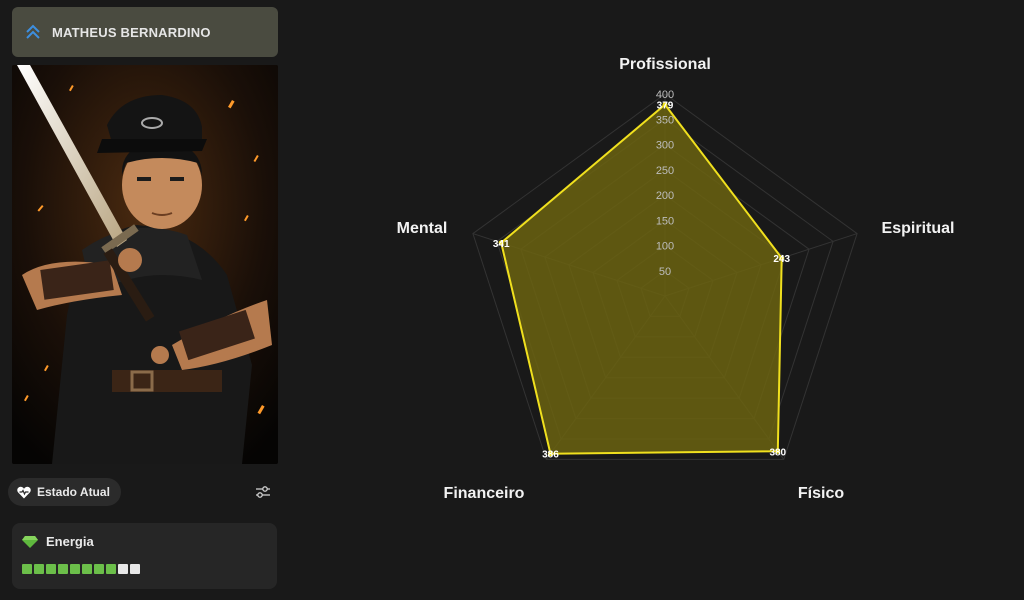 The image size is (1024, 600). I want to click on data-label: 341, so click(501, 244).